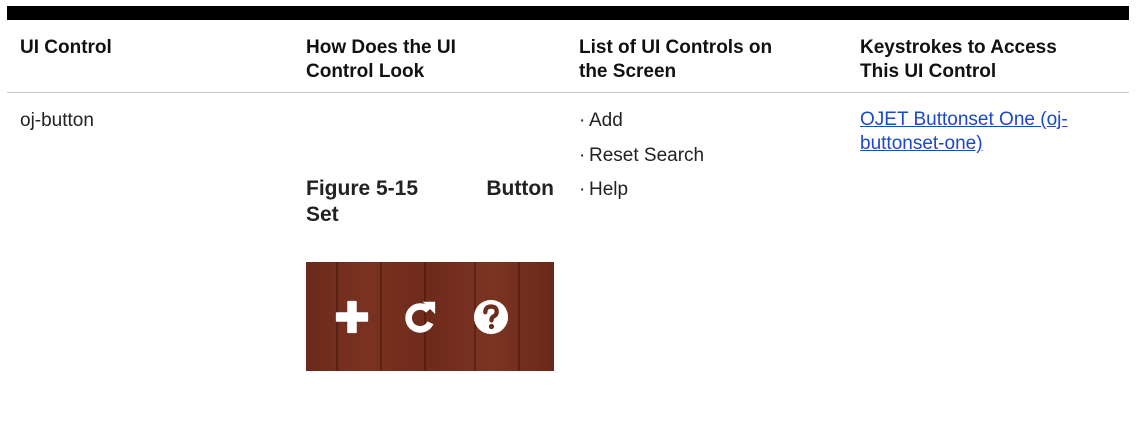  I want to click on refresh-icon, so click(420, 317).